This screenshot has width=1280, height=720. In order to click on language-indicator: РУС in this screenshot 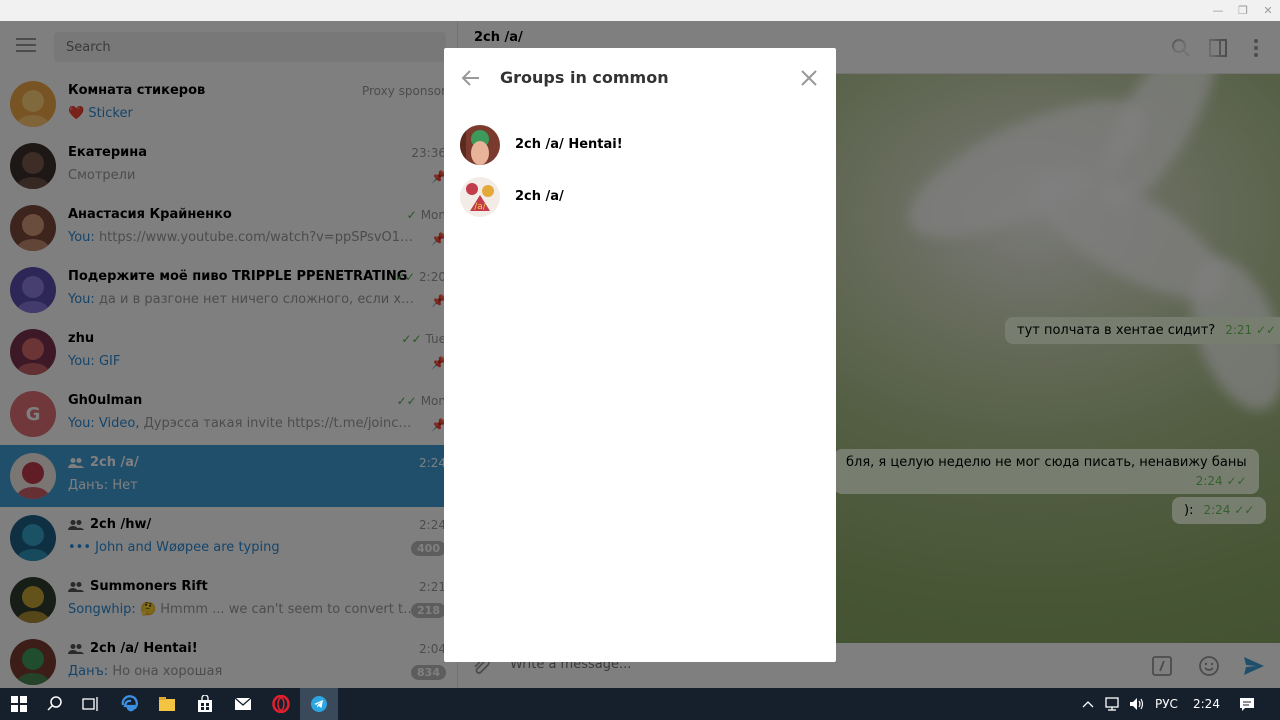, I will do `click(1166, 704)`.